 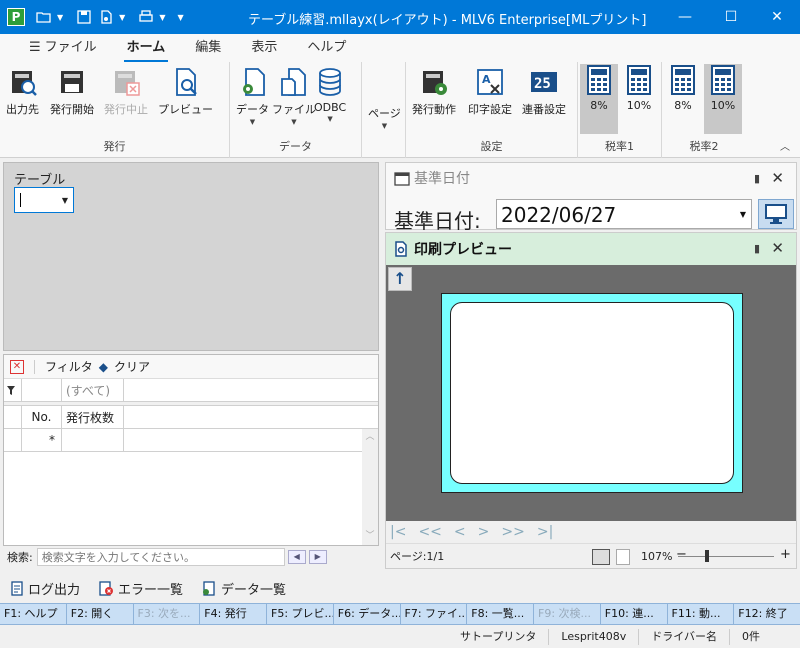 I want to click on tax2-10-button: 10%, so click(x=723, y=99).